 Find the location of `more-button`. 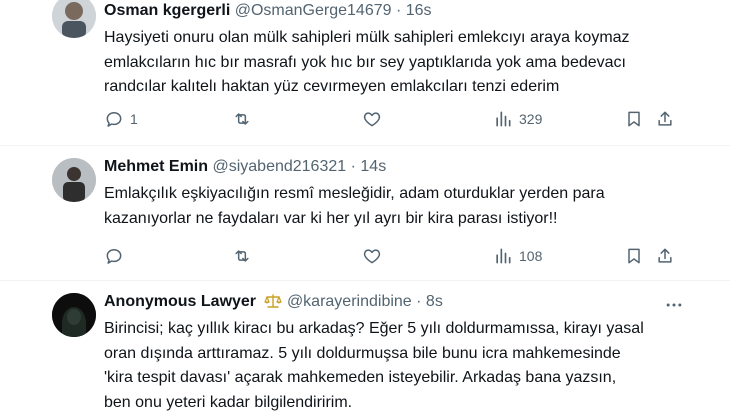

more-button is located at coordinates (674, 305).